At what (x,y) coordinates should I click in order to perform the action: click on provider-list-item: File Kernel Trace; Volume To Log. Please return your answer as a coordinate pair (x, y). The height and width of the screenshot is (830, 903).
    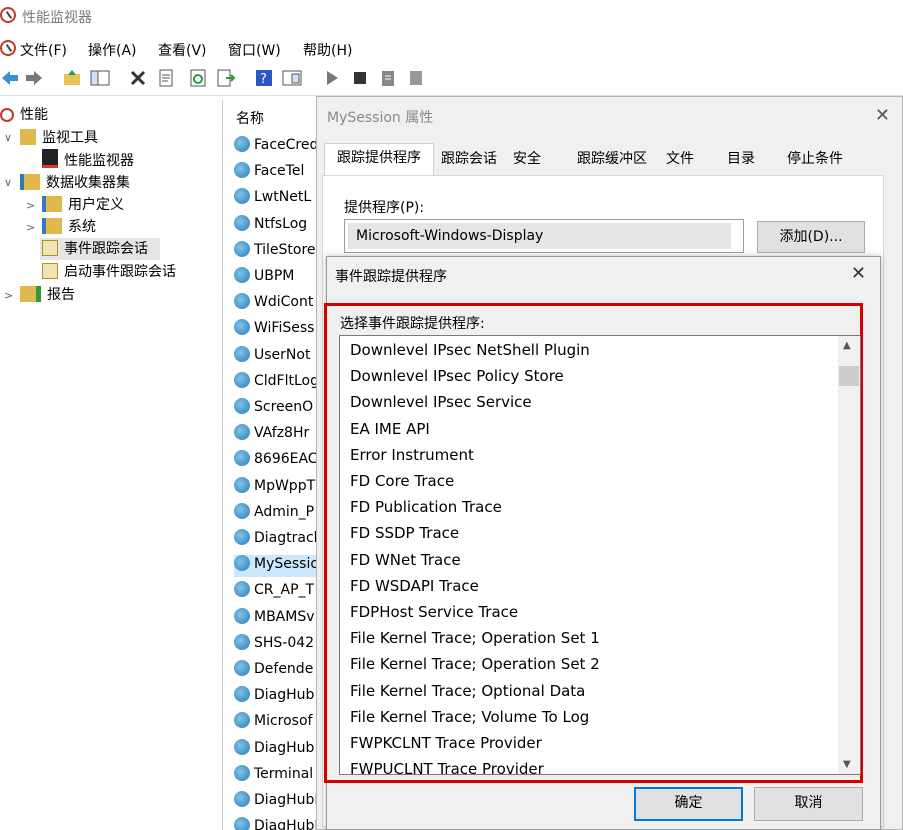
    Looking at the image, I should click on (469, 717).